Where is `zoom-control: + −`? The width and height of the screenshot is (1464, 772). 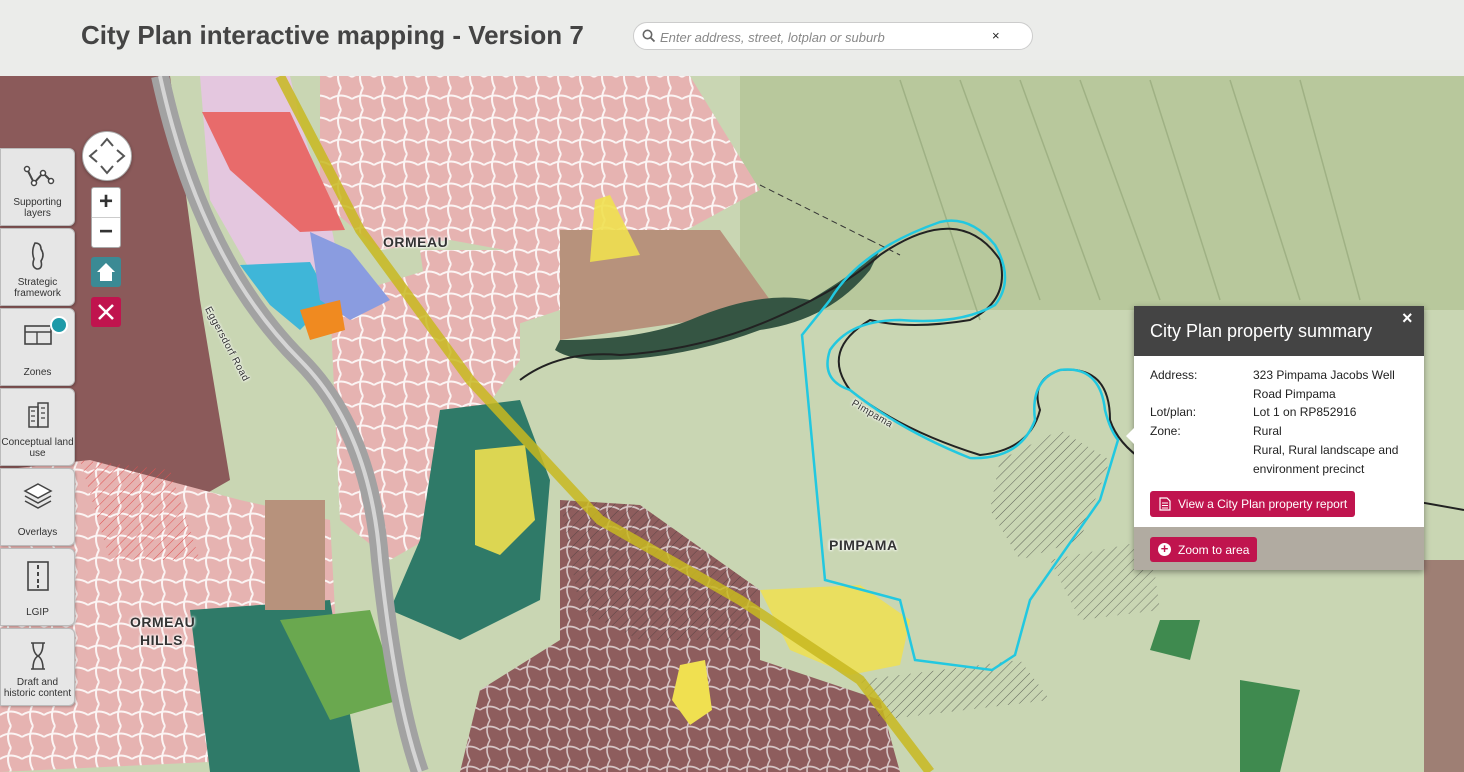
zoom-control: + − is located at coordinates (106, 217).